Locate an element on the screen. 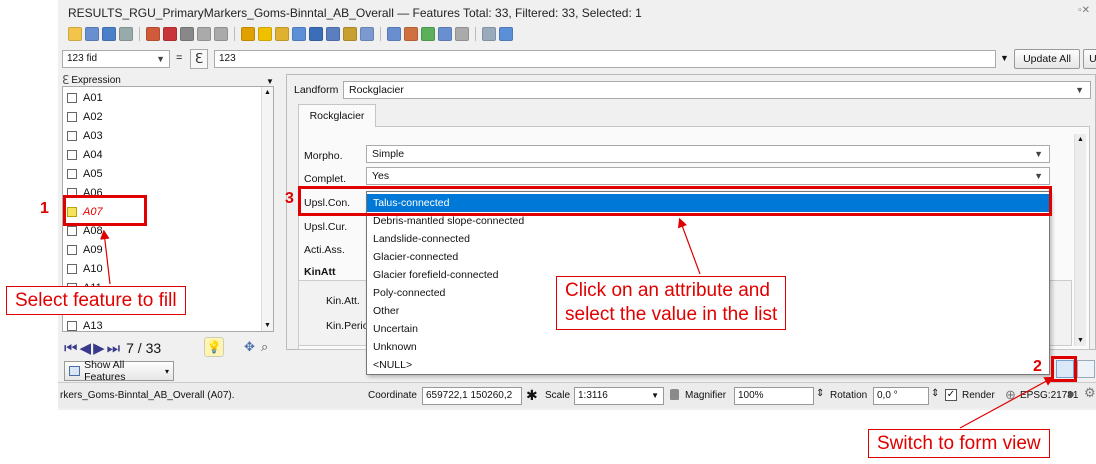  feature-list-scrollbar: ▲ ▼ is located at coordinates (267, 209).